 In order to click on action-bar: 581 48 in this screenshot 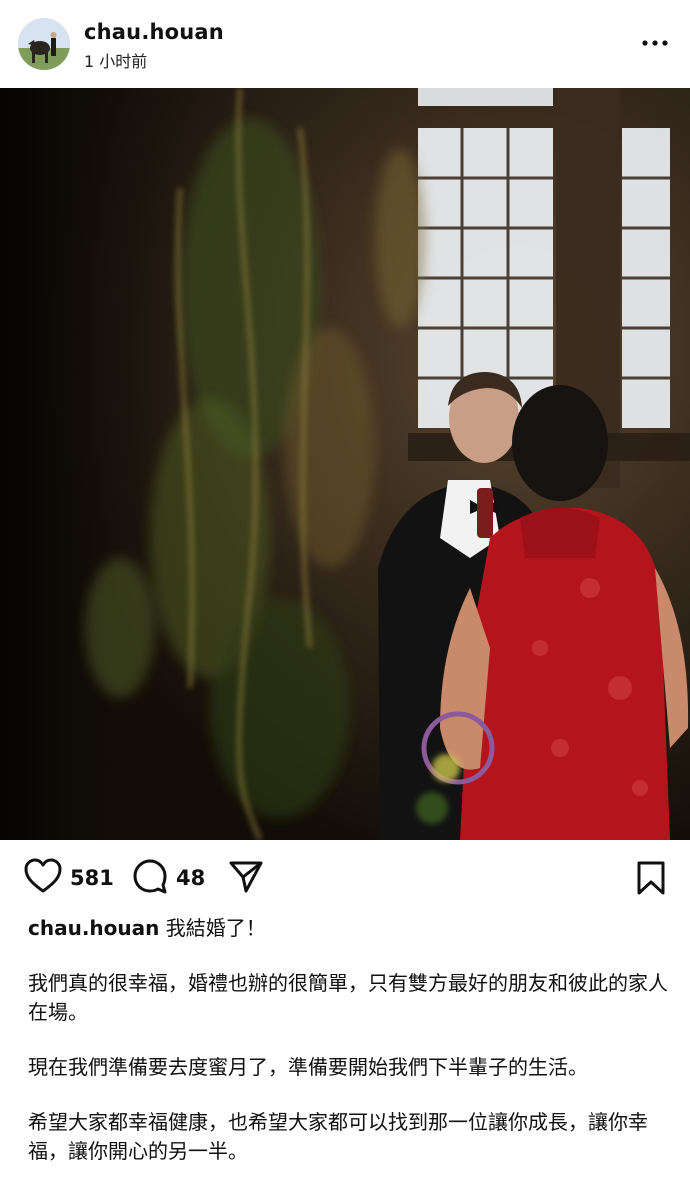, I will do `click(345, 879)`.